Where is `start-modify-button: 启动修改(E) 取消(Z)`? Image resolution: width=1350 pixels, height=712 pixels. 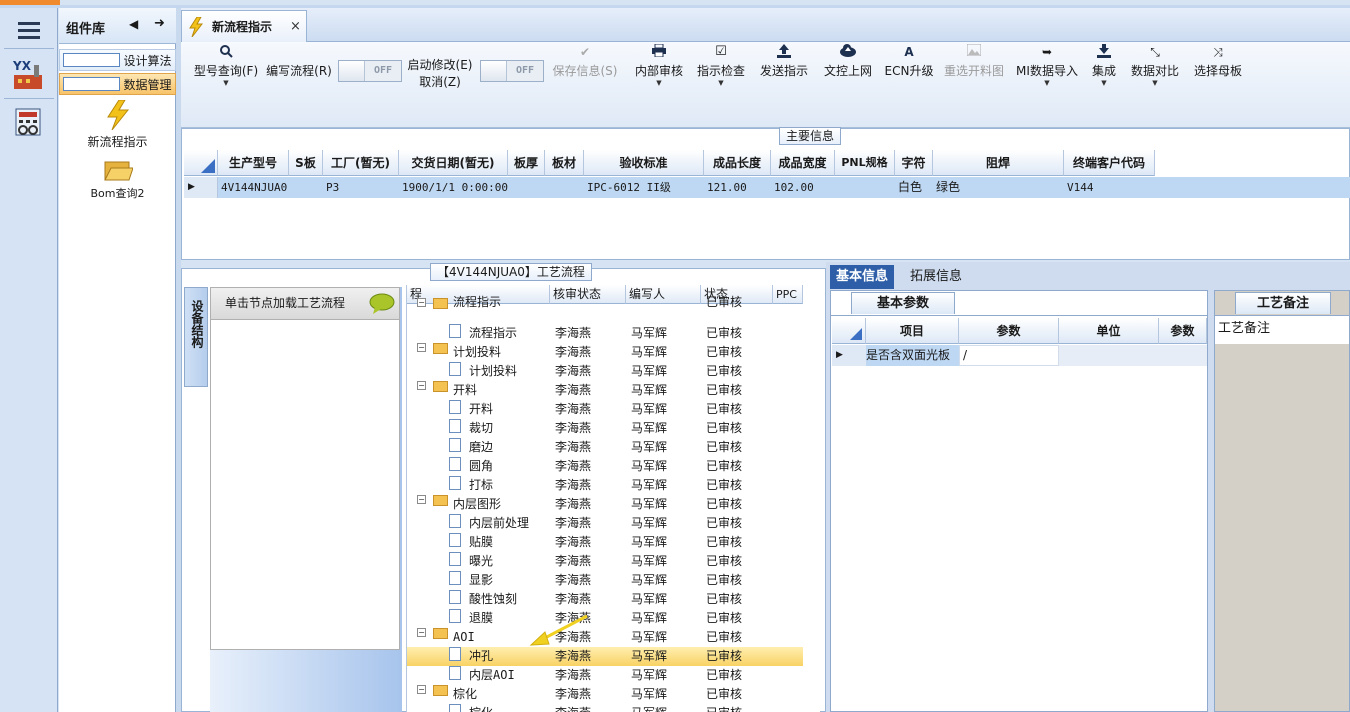
start-modify-button: 启动修改(E) 取消(Z) is located at coordinates (440, 72).